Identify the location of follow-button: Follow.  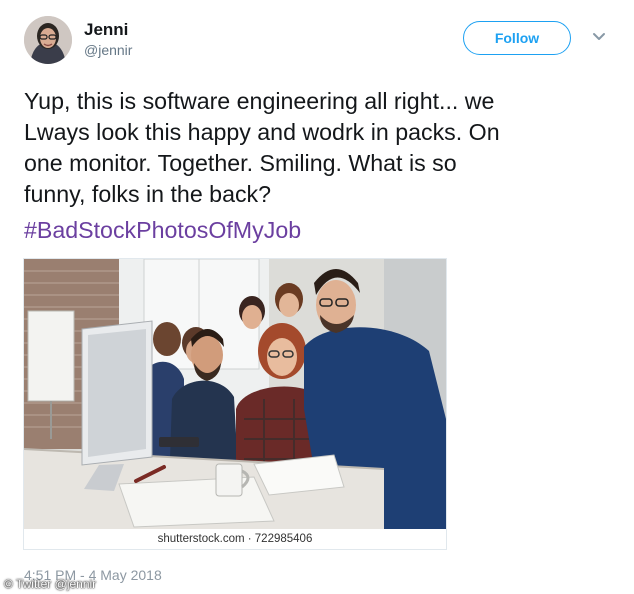
(517, 38).